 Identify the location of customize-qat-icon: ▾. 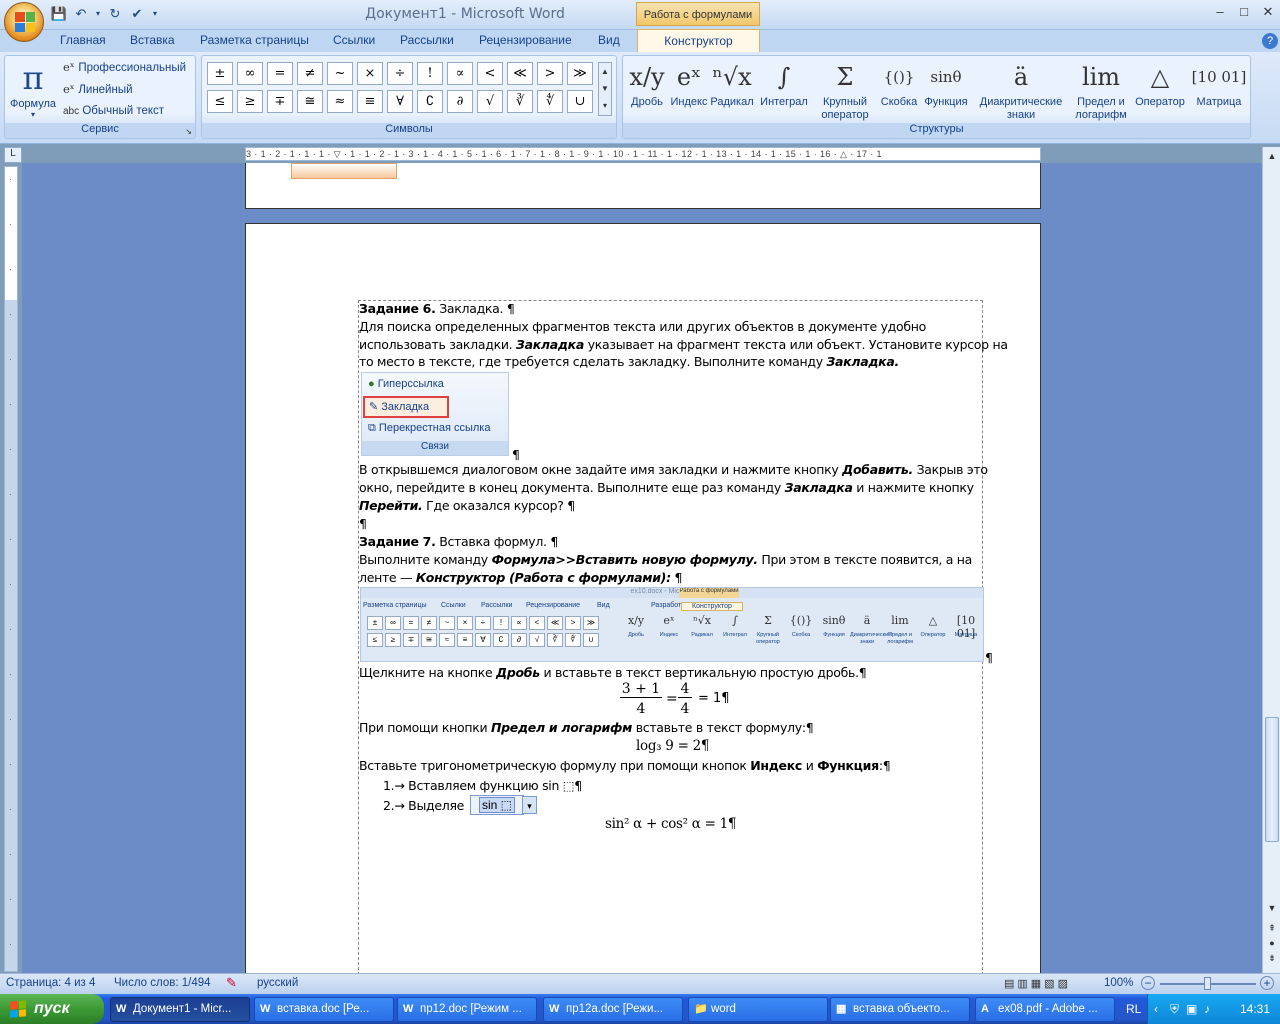
(155, 14).